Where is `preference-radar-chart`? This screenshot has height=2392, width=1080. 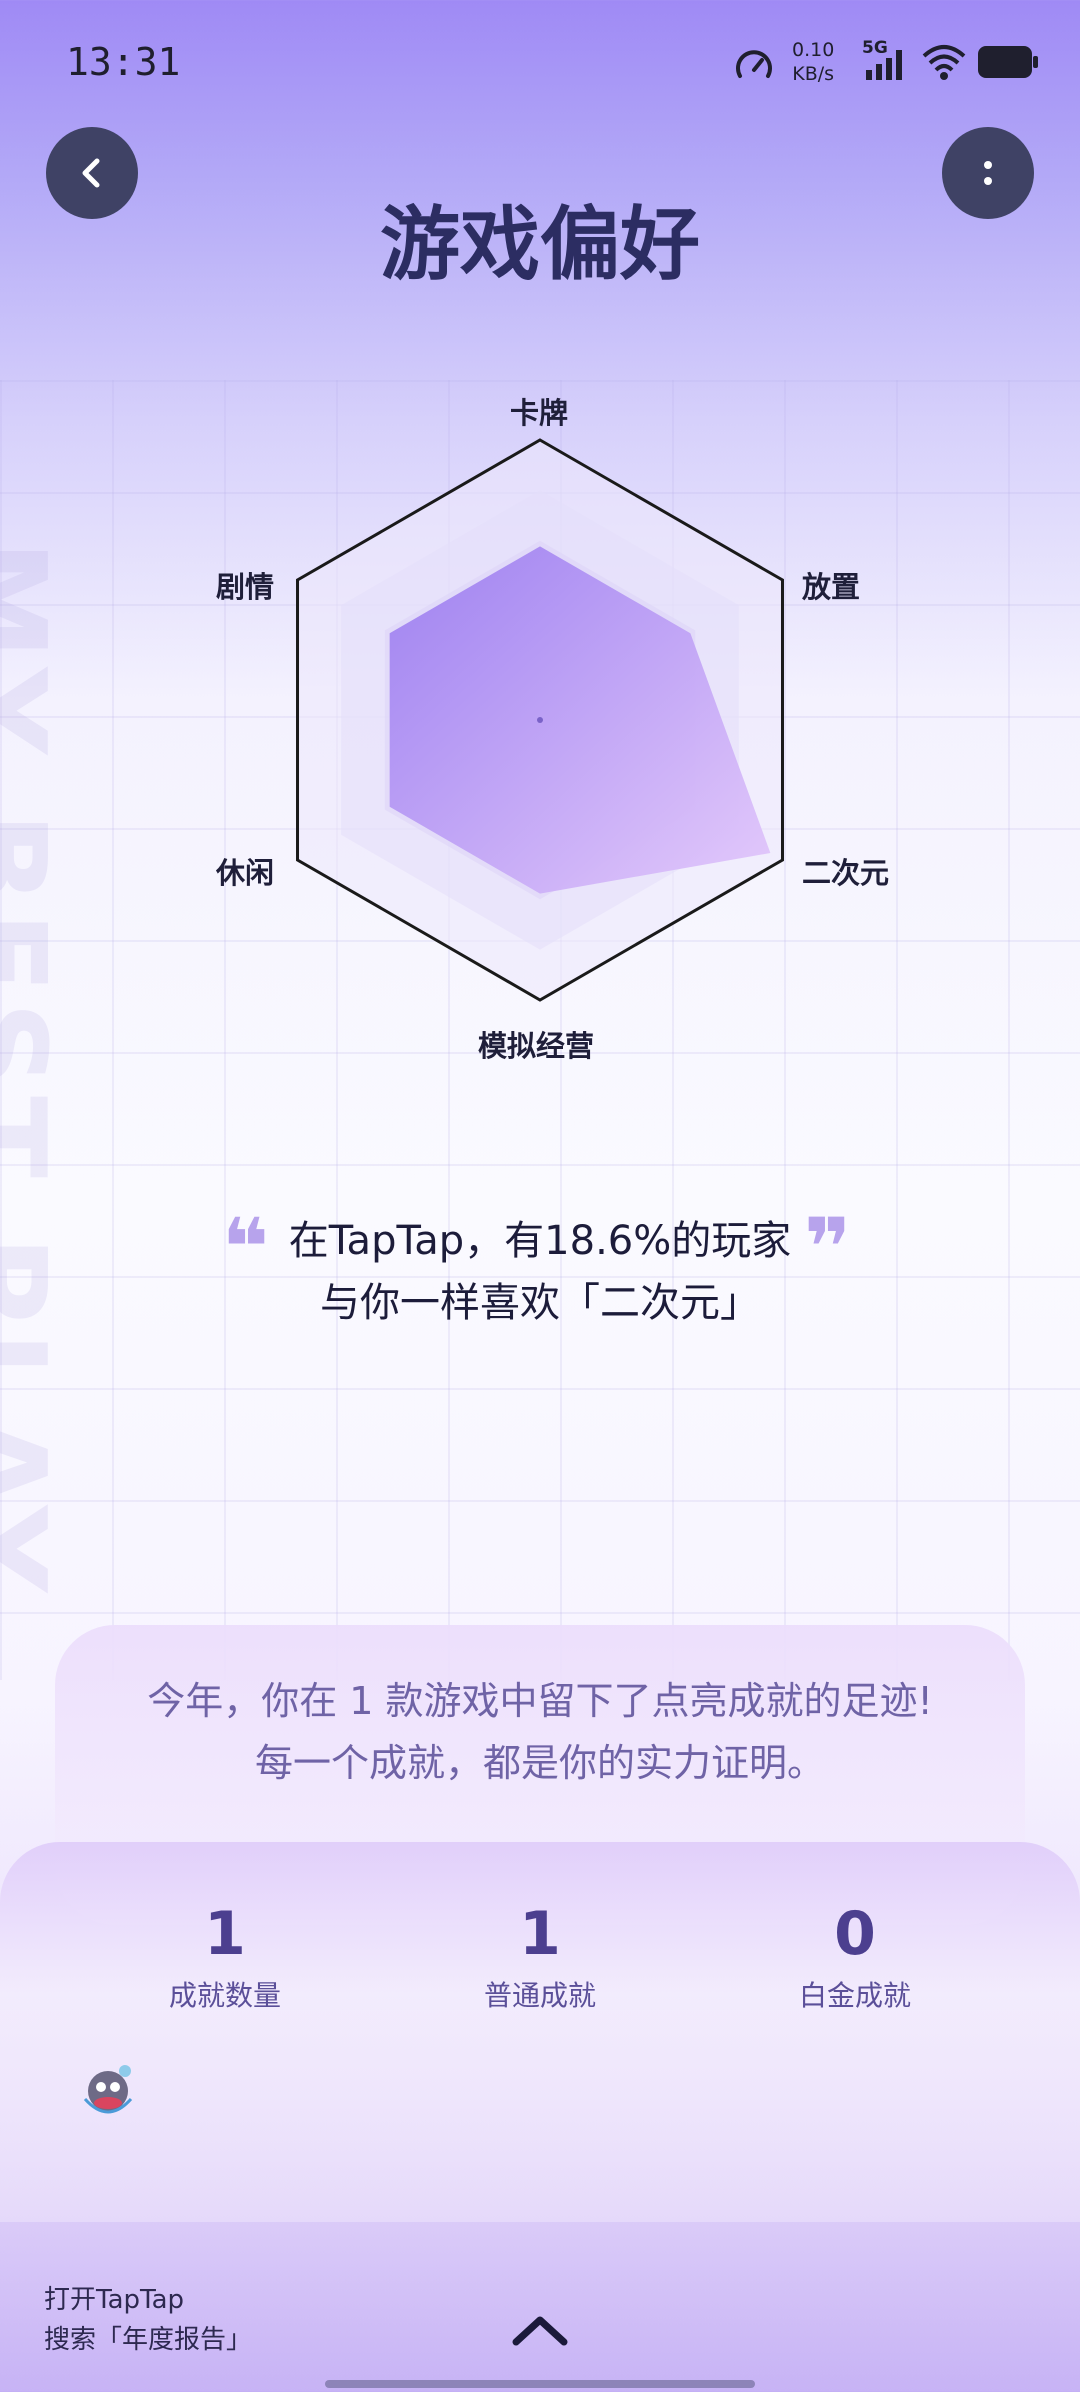 preference-radar-chart is located at coordinates (540, 720).